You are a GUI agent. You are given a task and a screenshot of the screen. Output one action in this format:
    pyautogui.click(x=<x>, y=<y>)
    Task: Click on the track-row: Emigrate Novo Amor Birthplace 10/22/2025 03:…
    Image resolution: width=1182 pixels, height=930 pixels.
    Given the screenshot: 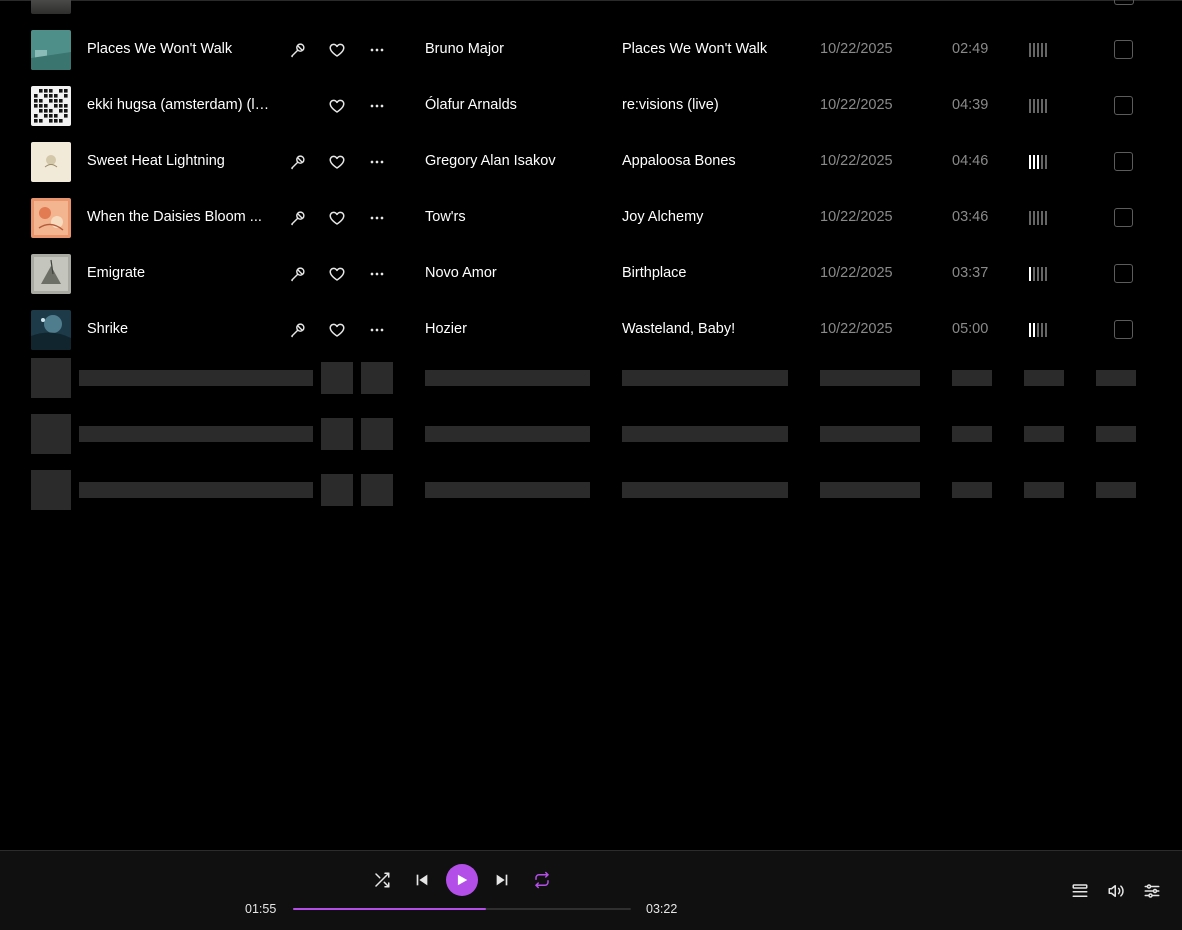 What is the action you would take?
    pyautogui.click(x=591, y=274)
    